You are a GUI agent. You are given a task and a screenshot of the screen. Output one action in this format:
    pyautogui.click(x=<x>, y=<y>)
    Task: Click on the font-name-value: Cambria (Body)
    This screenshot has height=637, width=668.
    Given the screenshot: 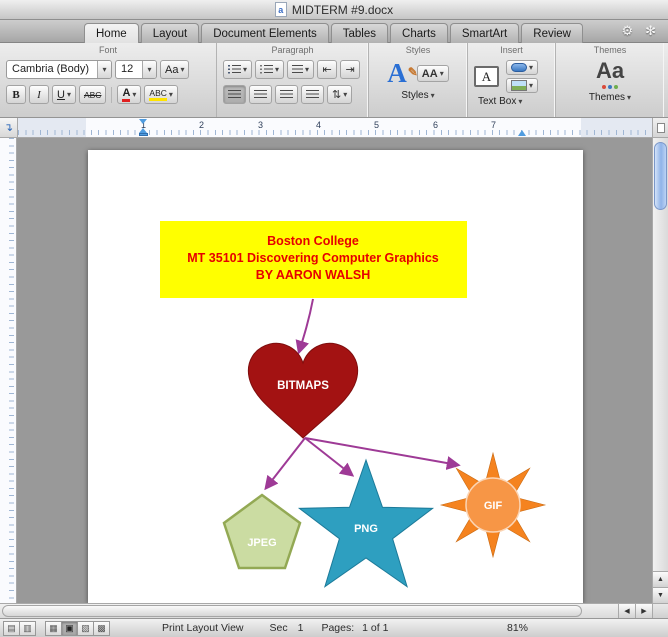 What is the action you would take?
    pyautogui.click(x=51, y=69)
    